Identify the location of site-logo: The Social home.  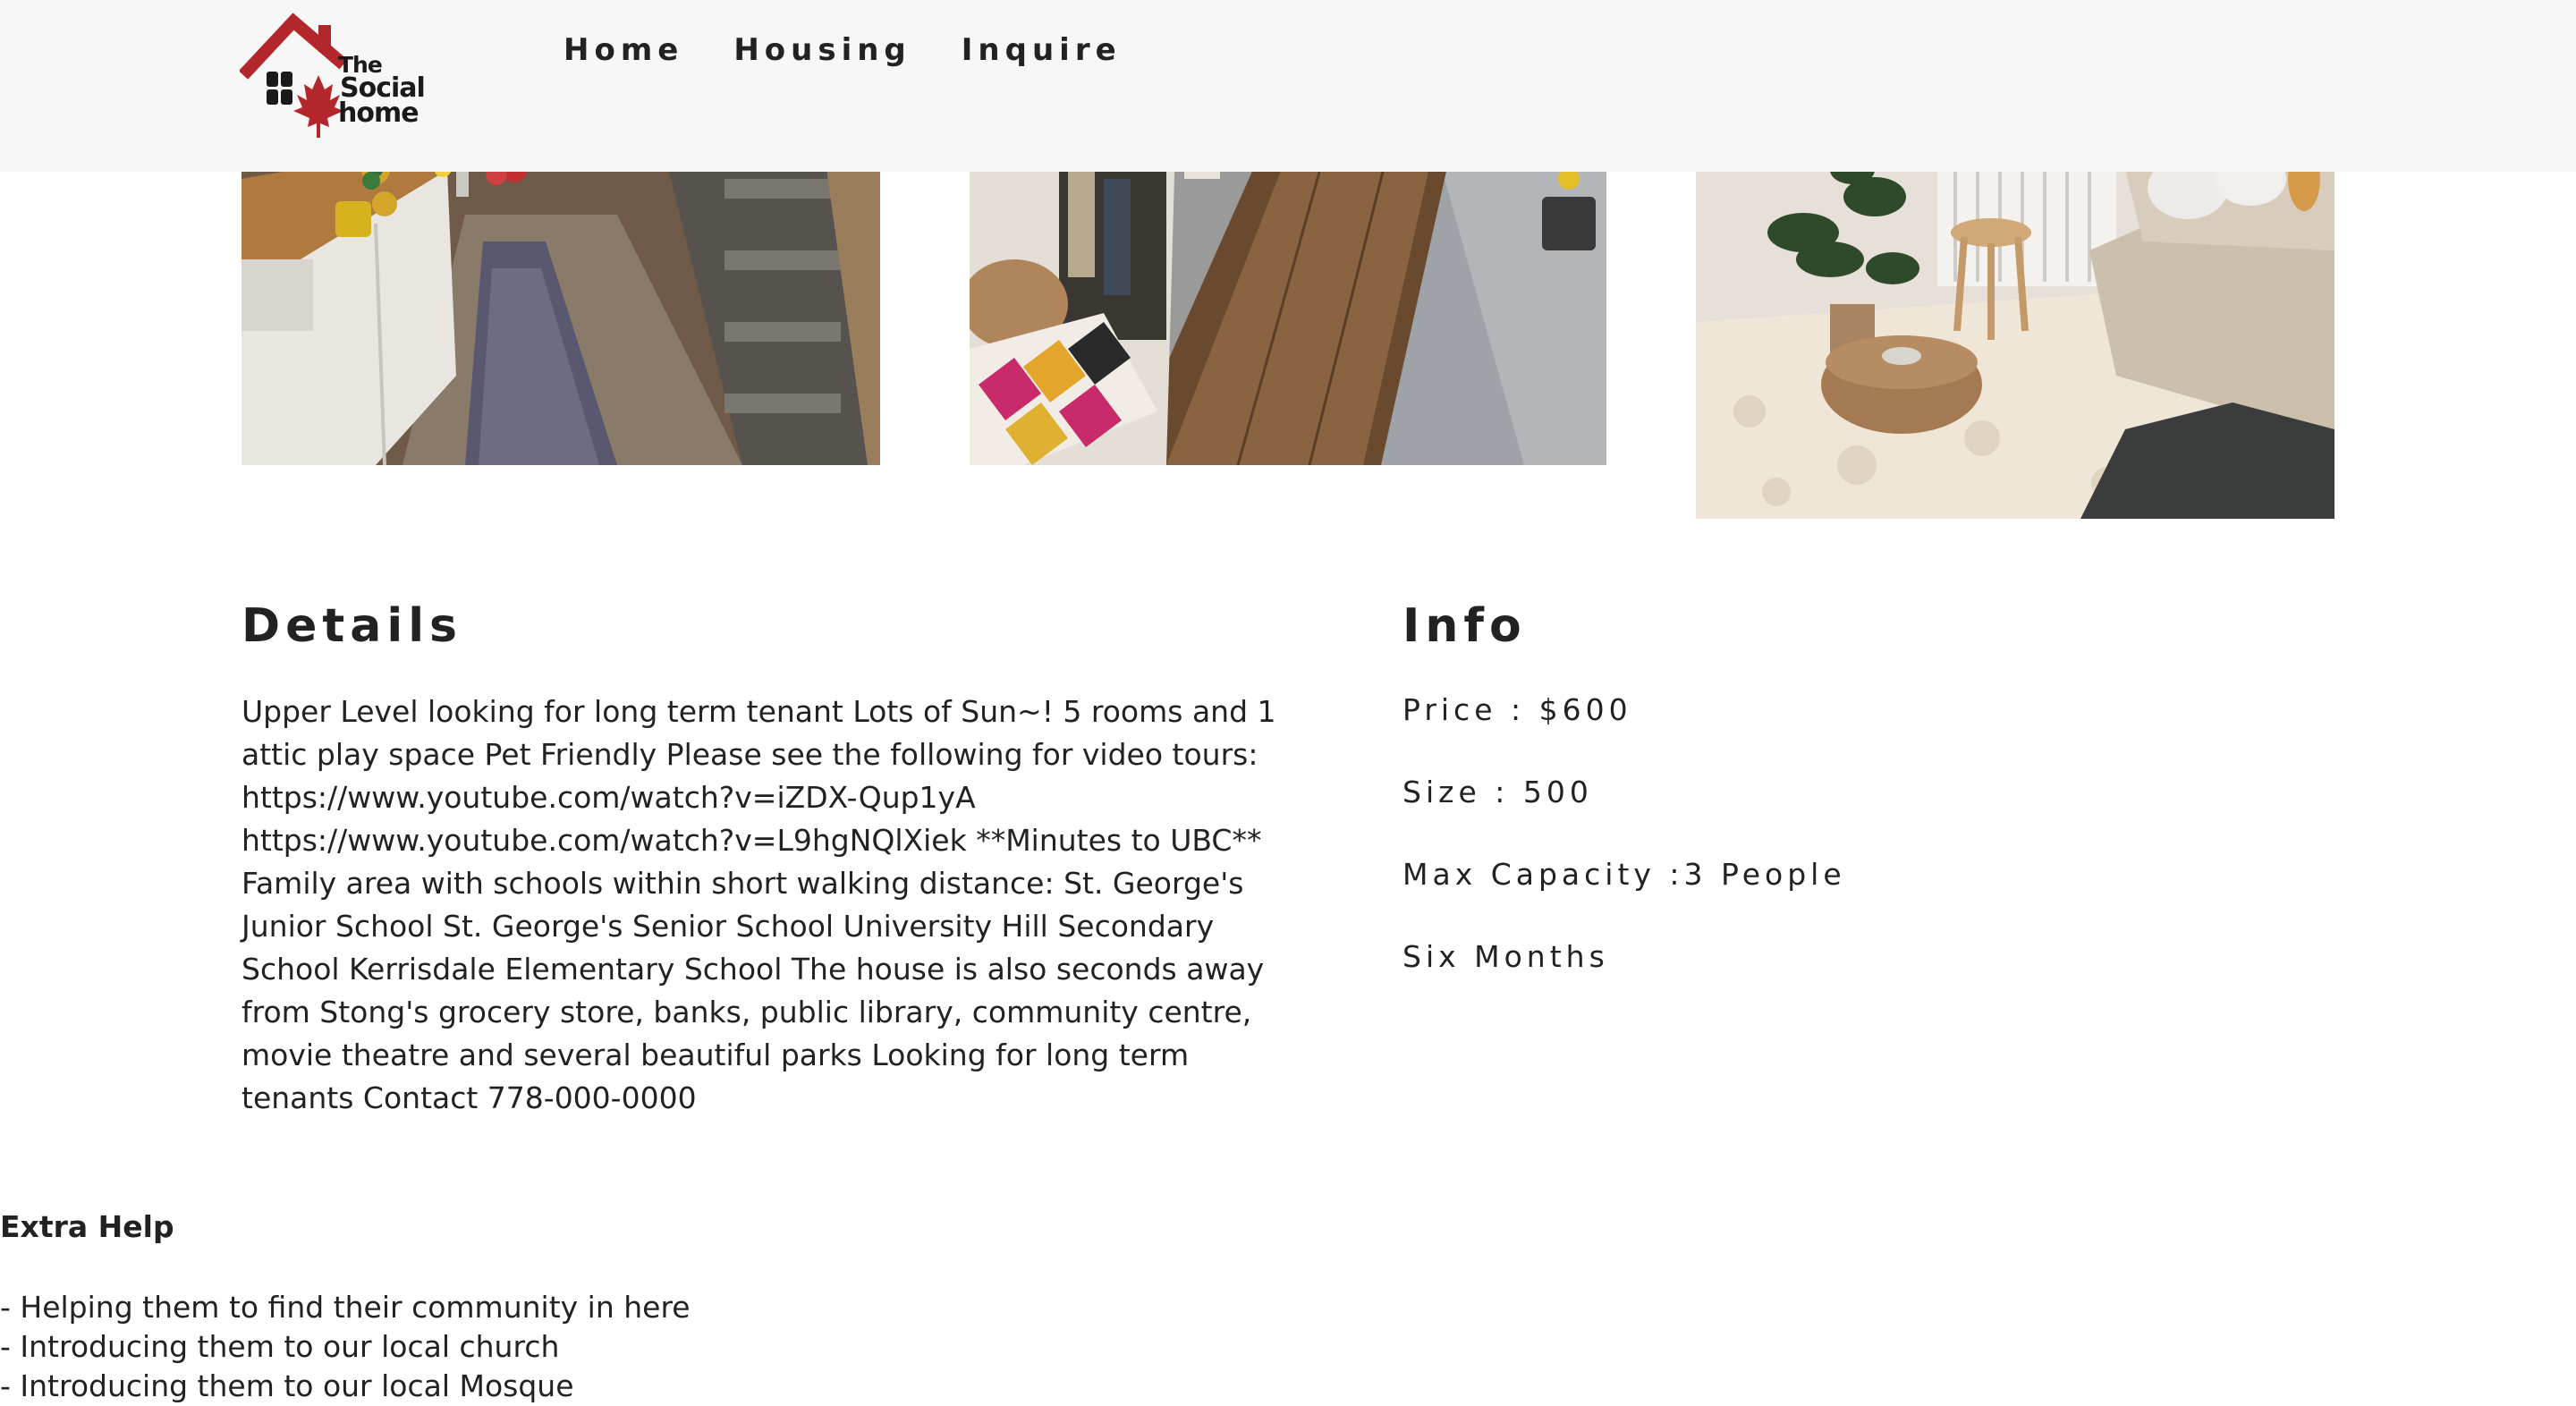
(334, 79).